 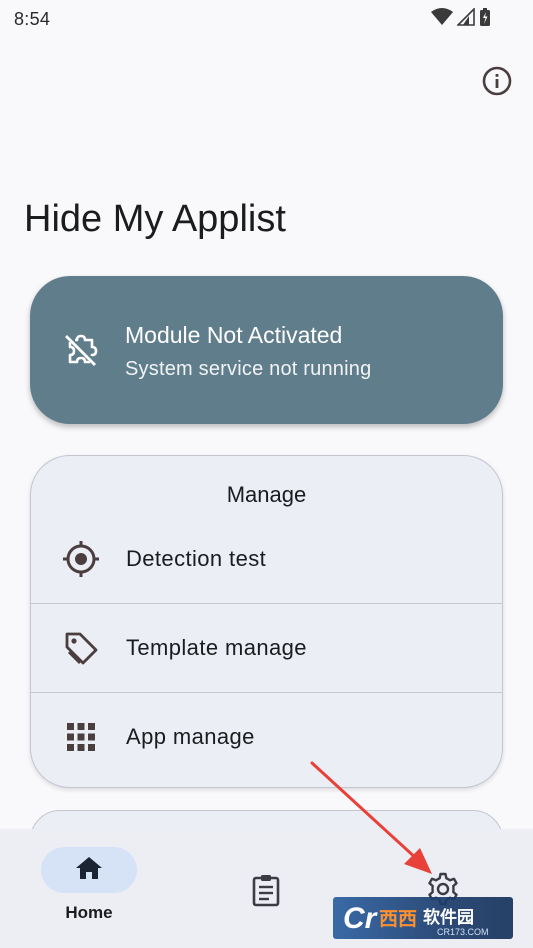 What do you see at coordinates (81, 648) in the screenshot?
I see `tag-icon` at bounding box center [81, 648].